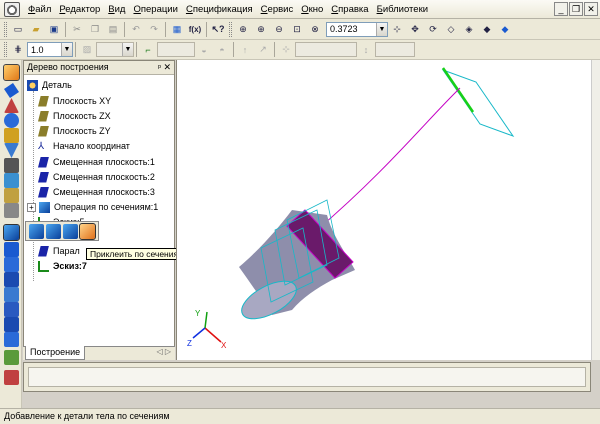 This screenshot has height=424, width=600. Describe the element at coordinates (11, 279) in the screenshot. I see `array-icon` at that location.